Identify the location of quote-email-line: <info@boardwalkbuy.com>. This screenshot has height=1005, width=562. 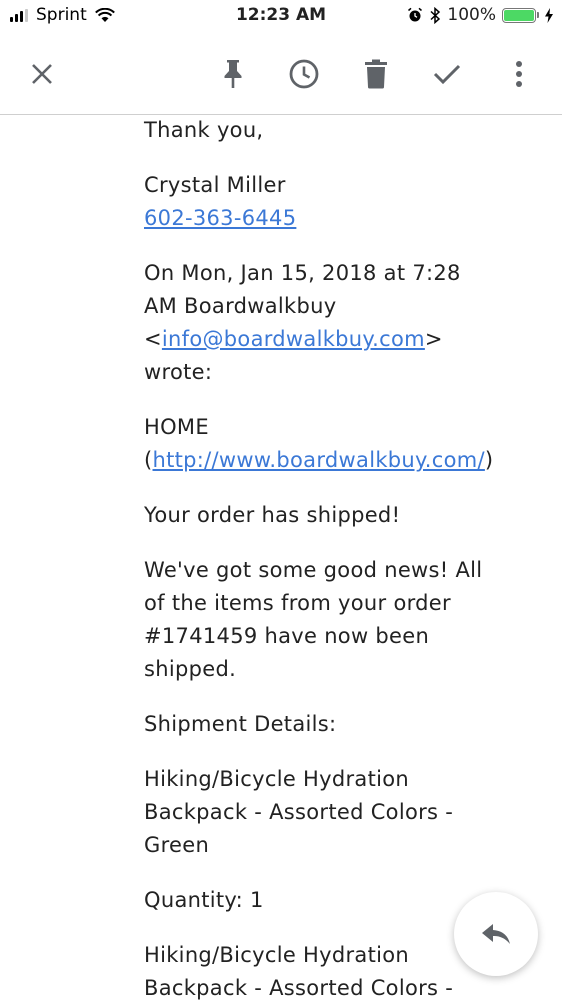
(293, 339).